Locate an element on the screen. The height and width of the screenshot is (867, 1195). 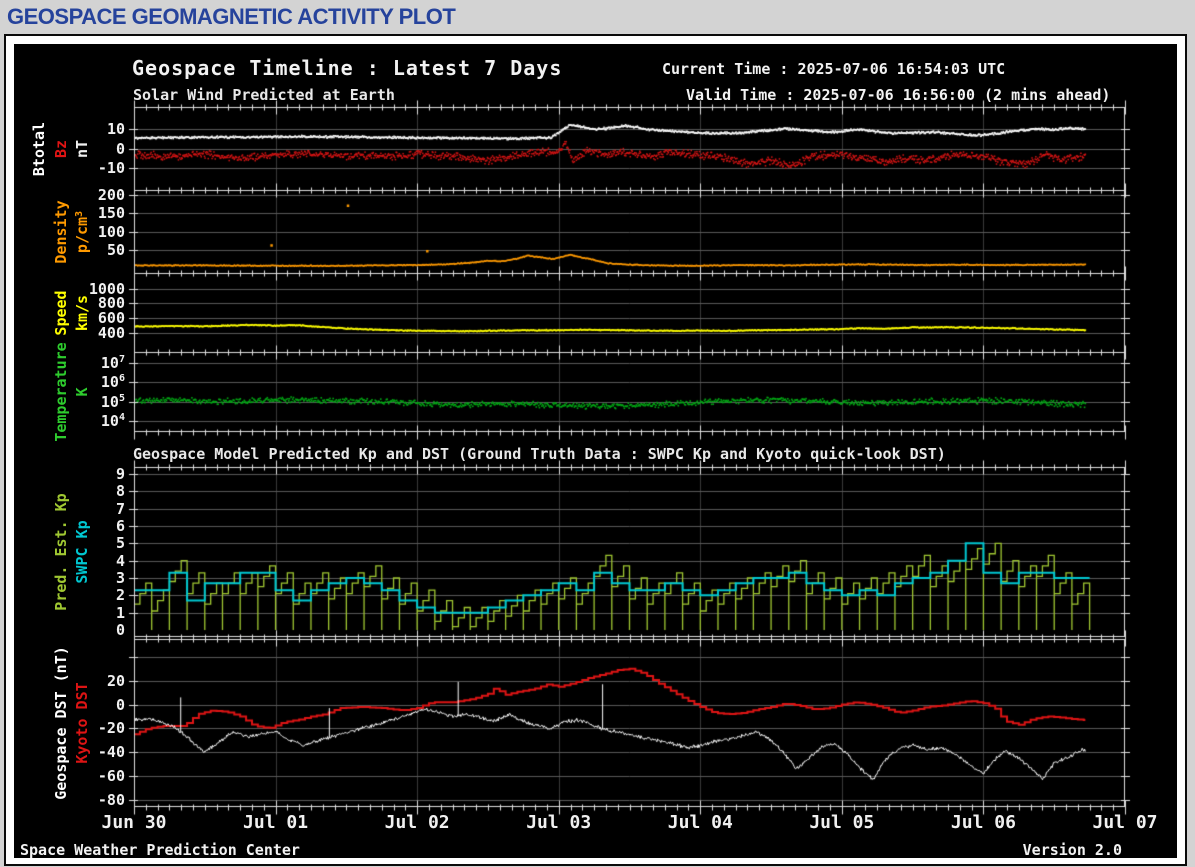
axis-series-label: km/s is located at coordinates (82, 312).